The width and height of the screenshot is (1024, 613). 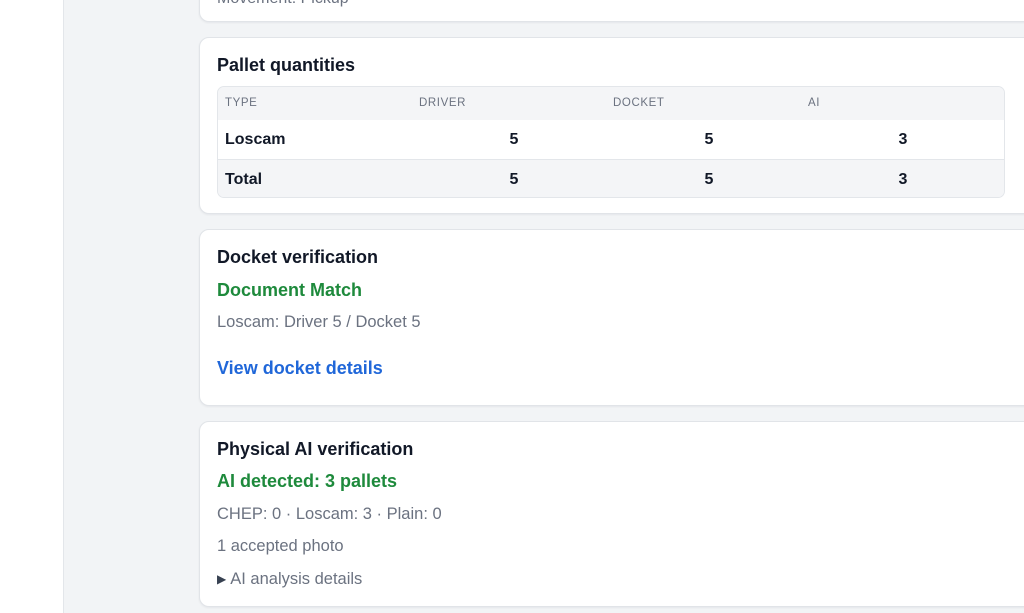 What do you see at coordinates (286, 65) in the screenshot?
I see `pallet-quantities-title: Pallet quantities` at bounding box center [286, 65].